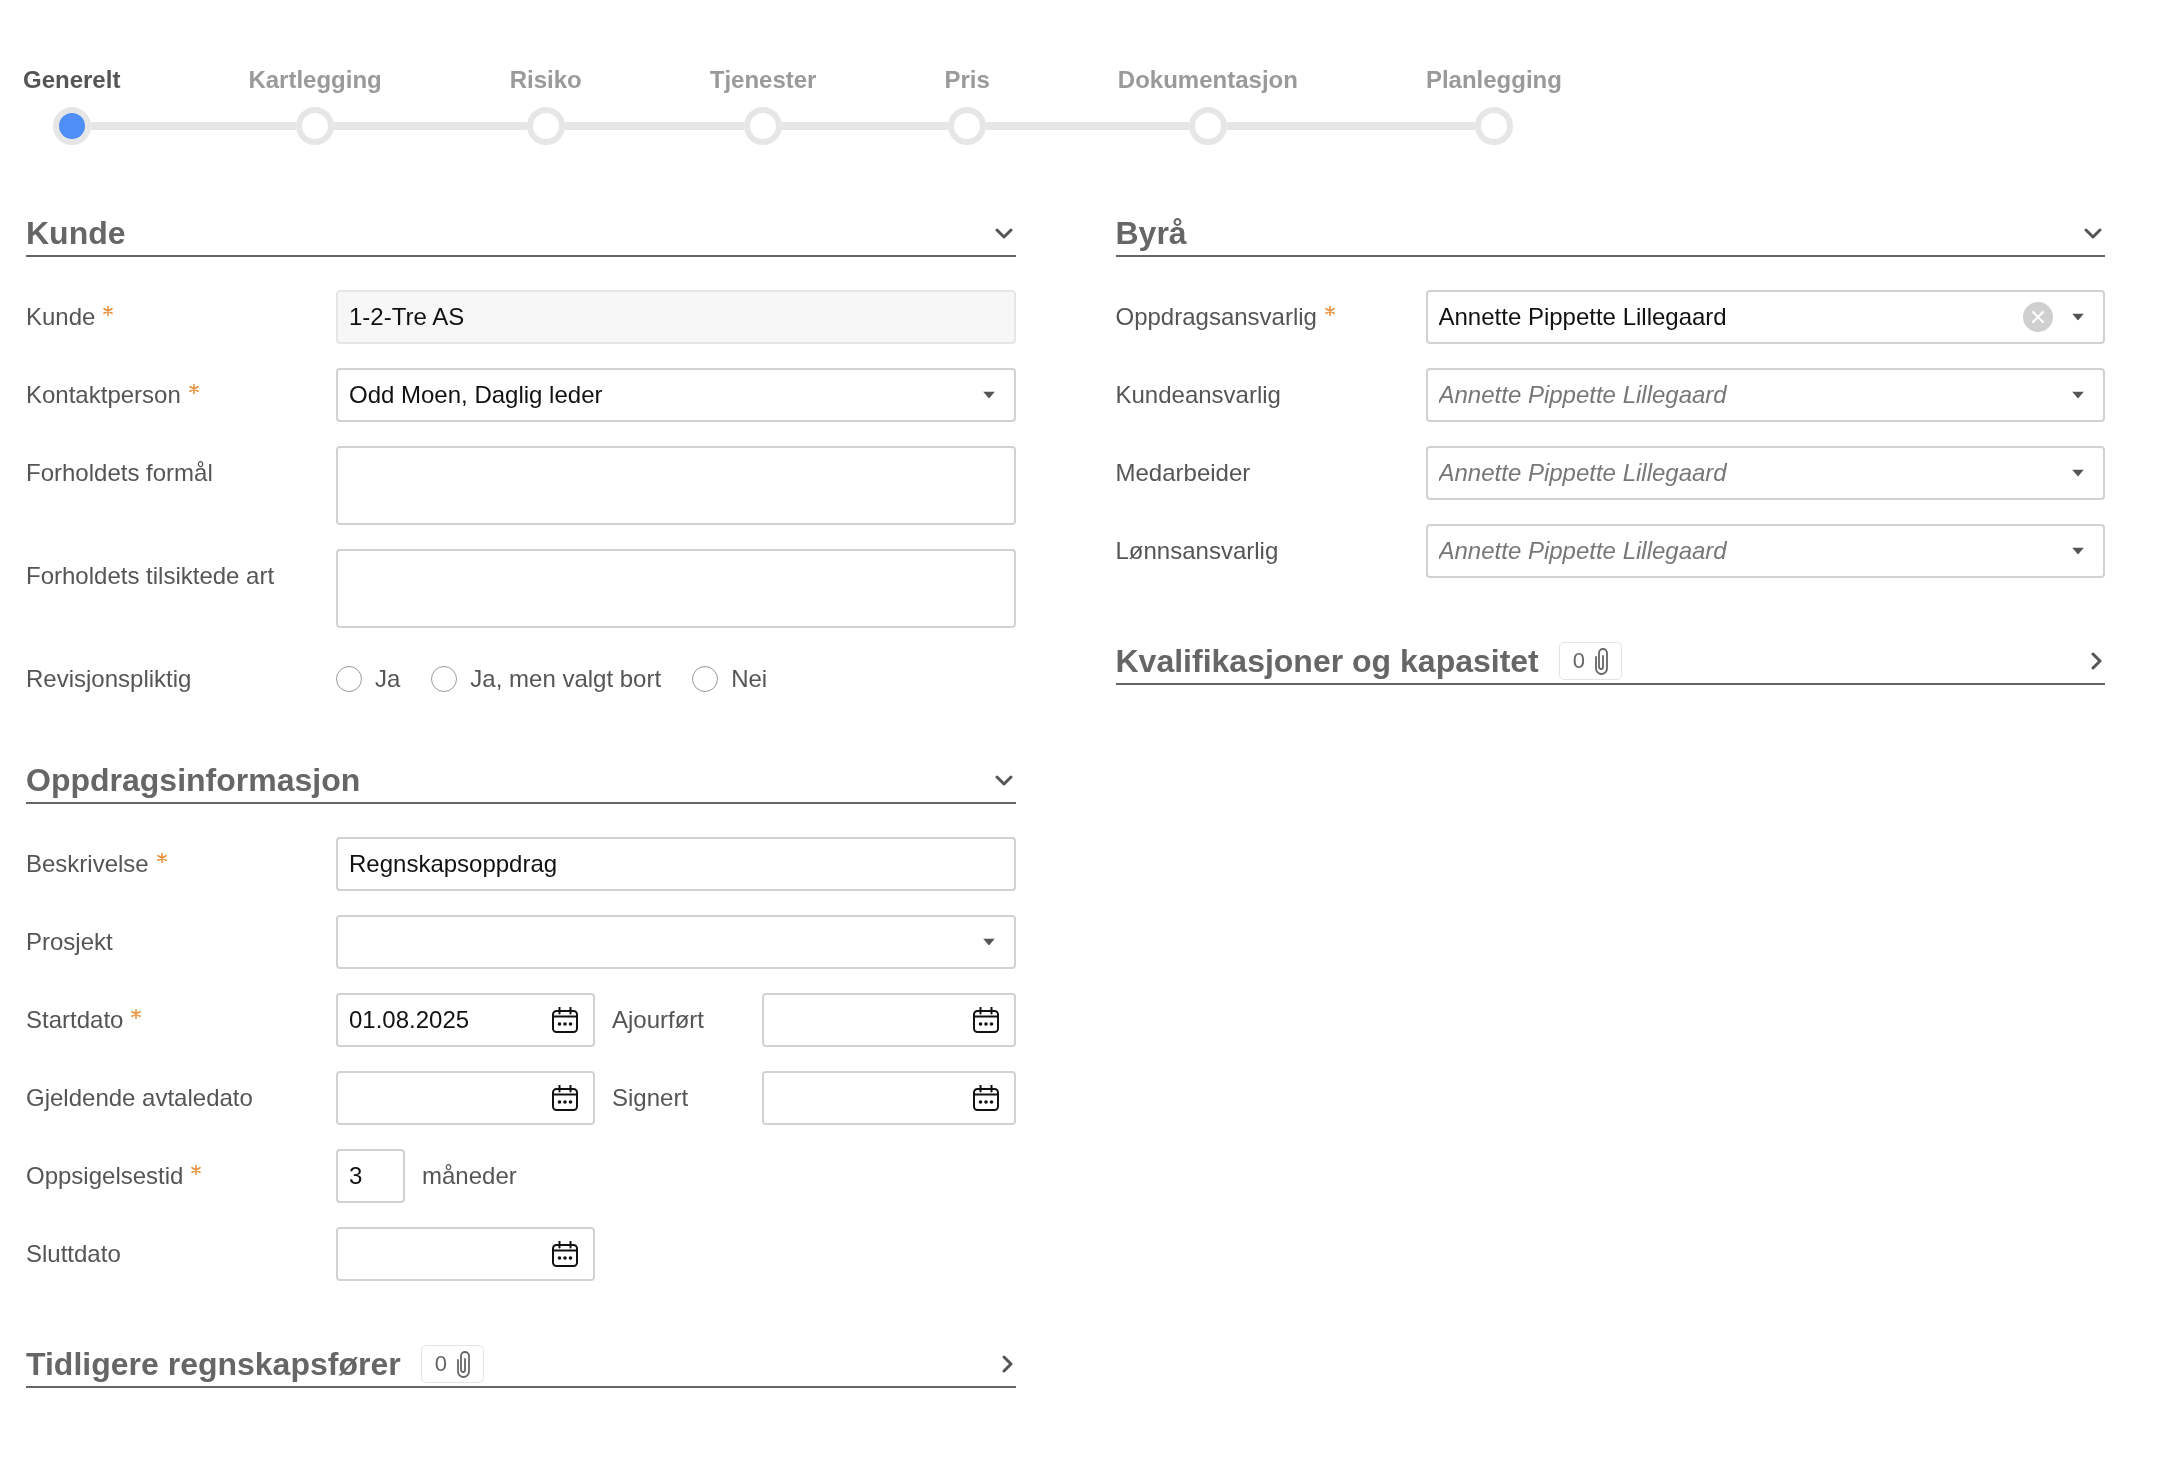  Describe the element at coordinates (119, 473) in the screenshot. I see `field-label: Forholdets formål` at that location.